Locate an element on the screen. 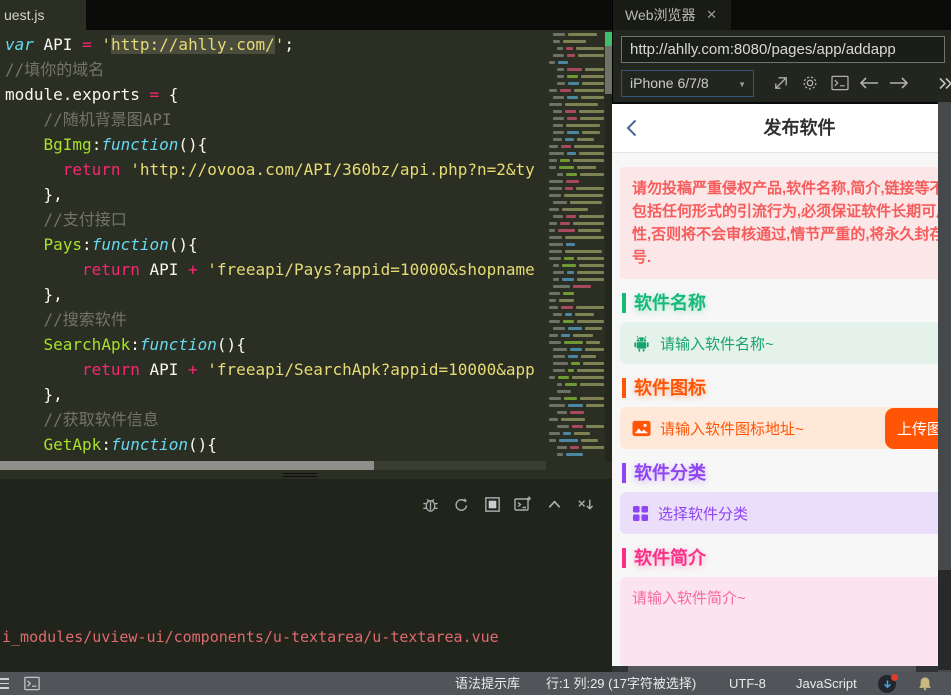 The height and width of the screenshot is (695, 951). section-app-icon: 软件图标 请输入软件图标地址~ 上传图片 is located at coordinates (775, 413).